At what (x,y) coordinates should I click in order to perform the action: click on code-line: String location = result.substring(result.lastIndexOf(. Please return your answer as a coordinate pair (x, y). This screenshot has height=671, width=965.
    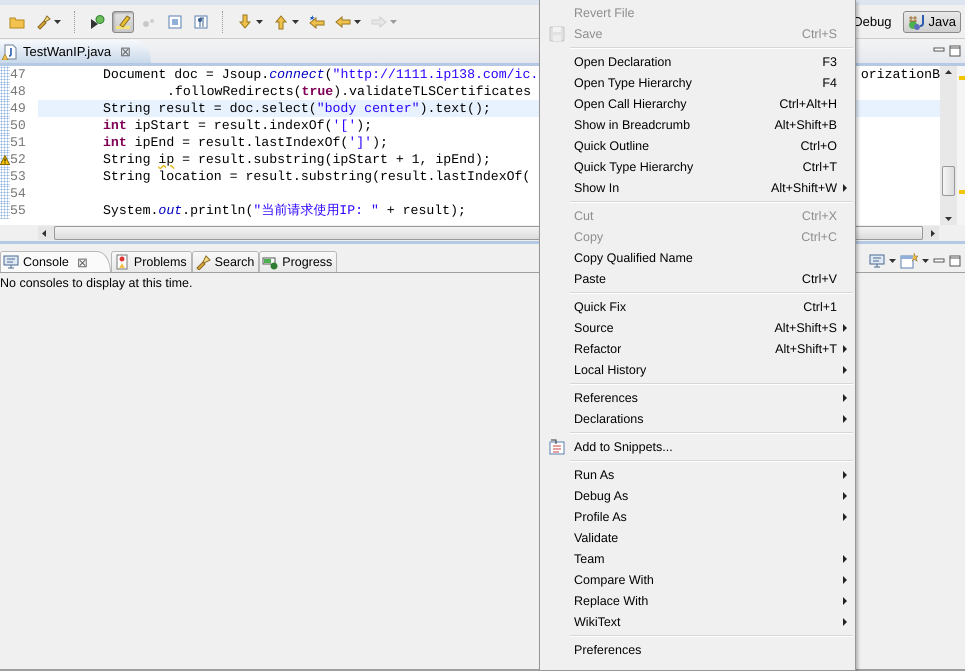
    Looking at the image, I should click on (316, 176).